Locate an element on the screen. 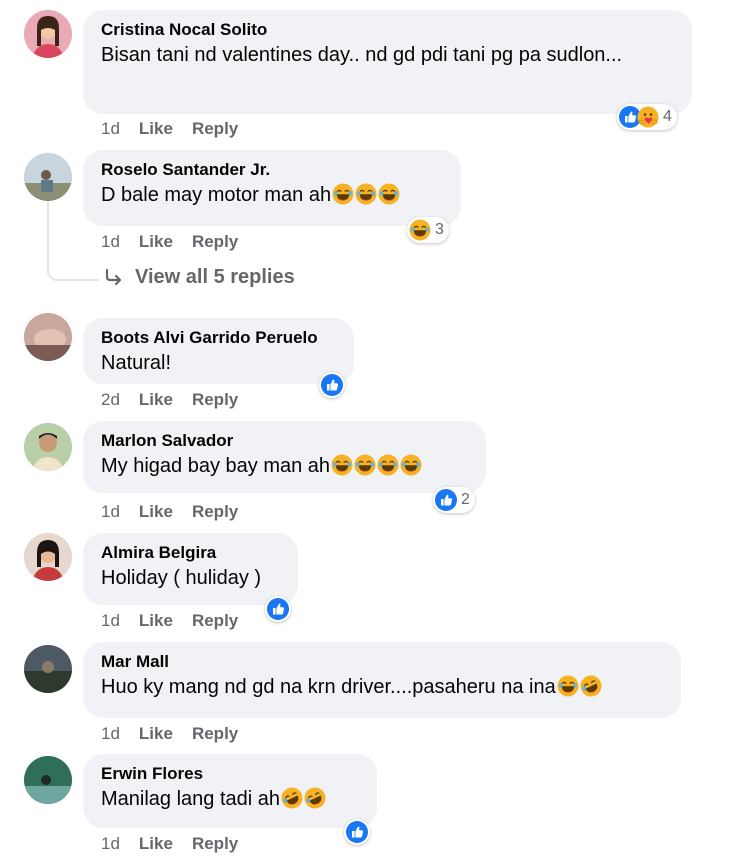 This screenshot has width=750, height=861. care-reaction-icon is located at coordinates (648, 117).